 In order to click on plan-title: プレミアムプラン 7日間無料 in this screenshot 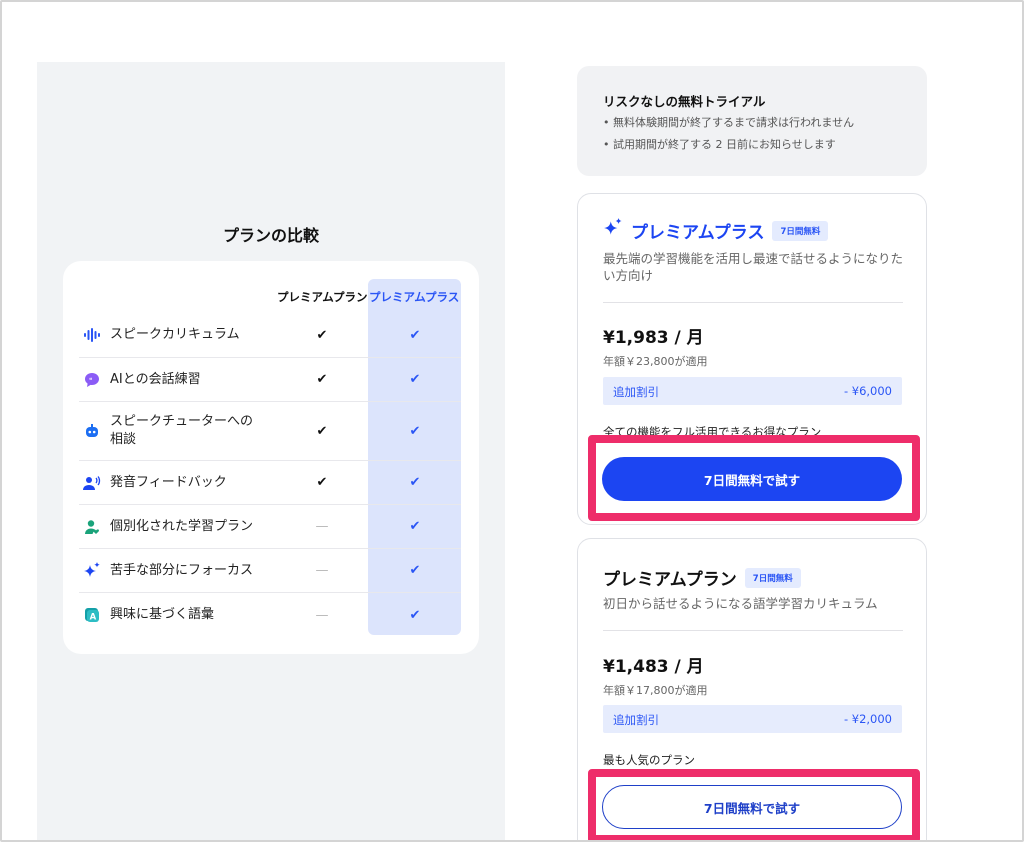, I will do `click(702, 577)`.